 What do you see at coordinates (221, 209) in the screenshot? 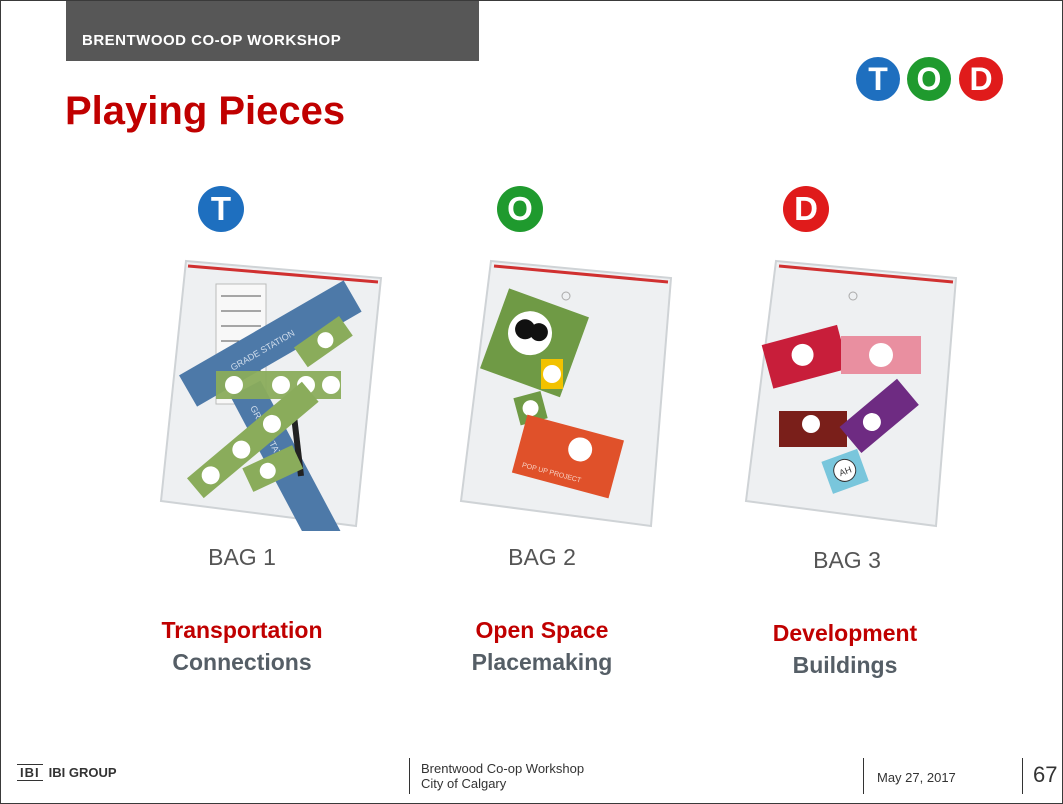
I see `transportation-t-icon: T` at bounding box center [221, 209].